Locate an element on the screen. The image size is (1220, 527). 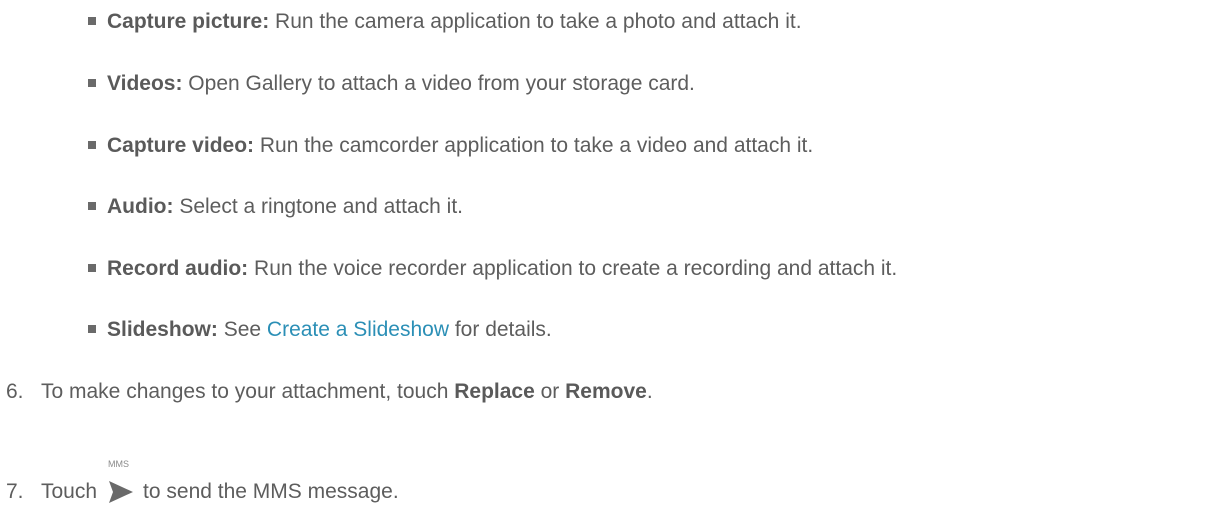
step-text-mid: or is located at coordinates (550, 391).